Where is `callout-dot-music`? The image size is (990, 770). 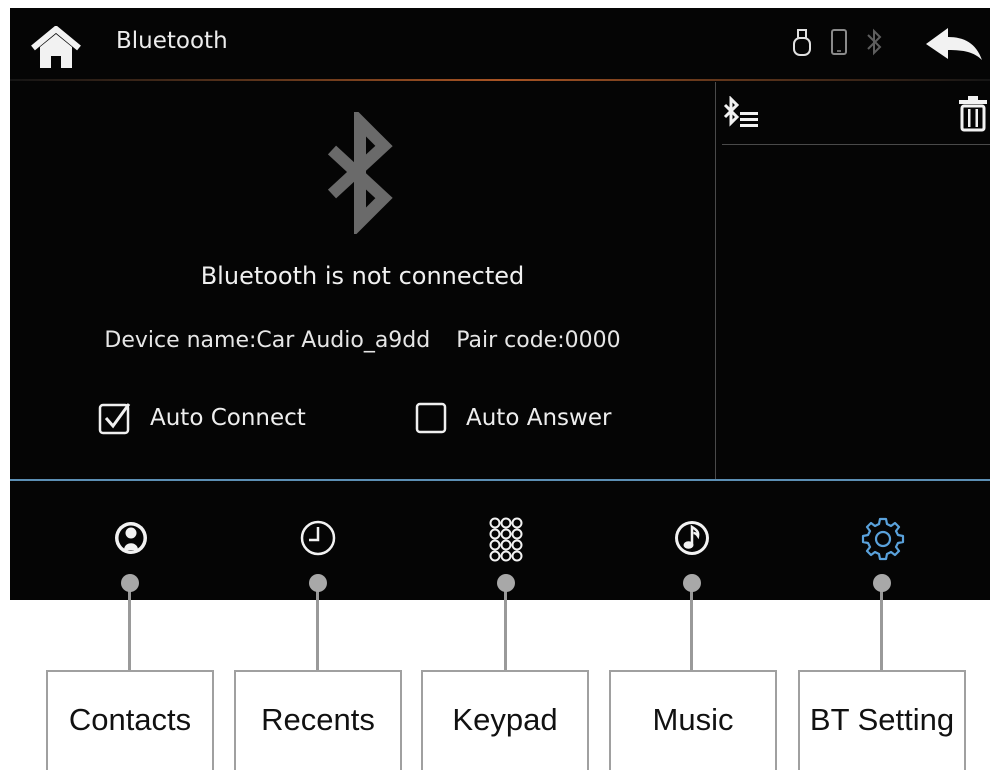
callout-dot-music is located at coordinates (692, 583).